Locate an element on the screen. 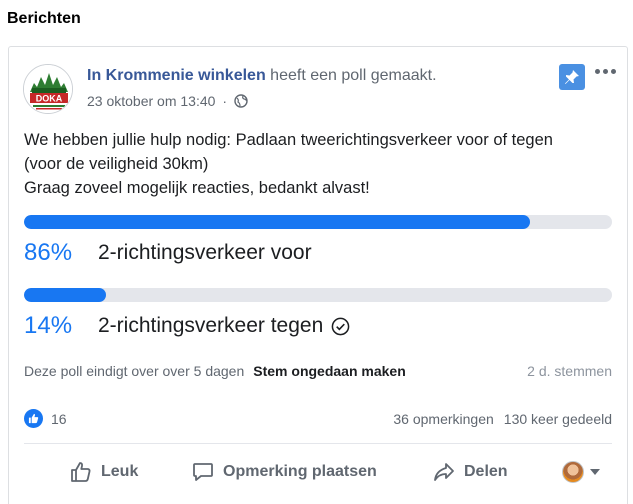  pin-button is located at coordinates (572, 77).